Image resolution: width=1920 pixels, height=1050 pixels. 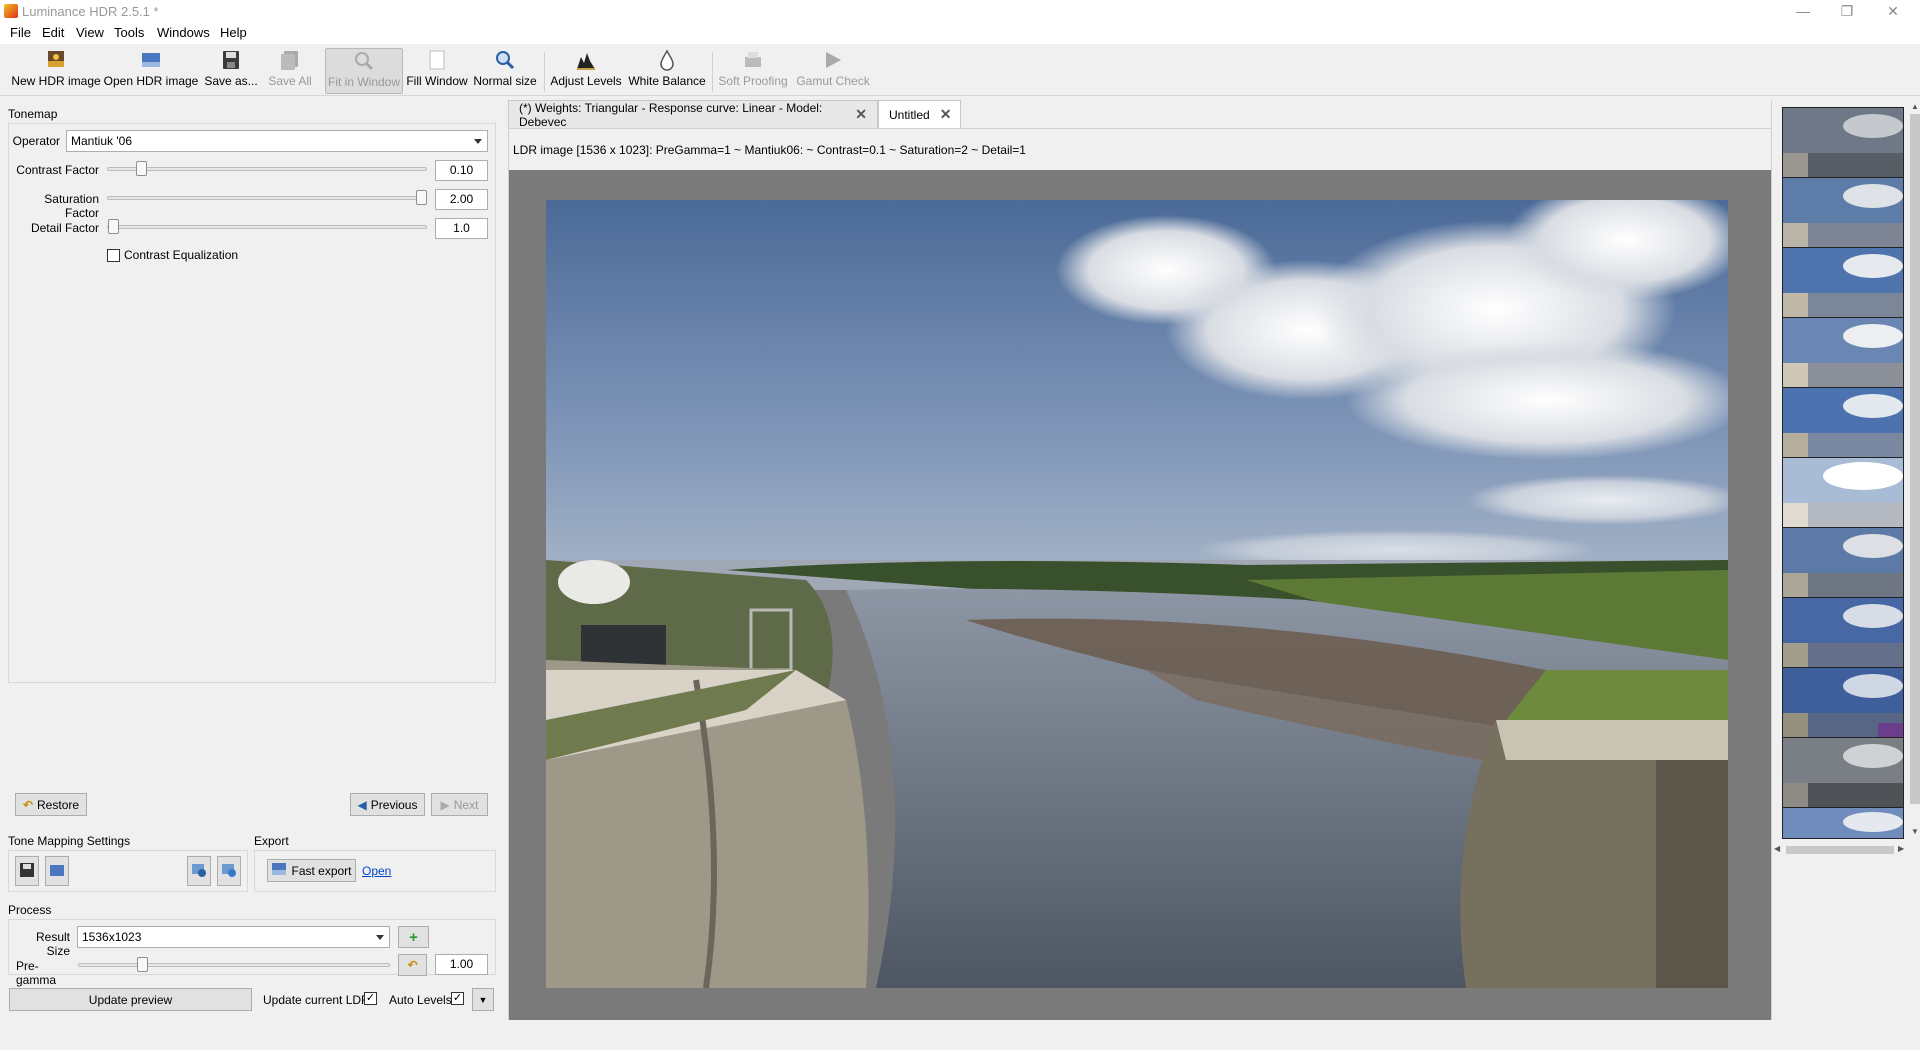 I want to click on detail-slider-handle, so click(x=113, y=226).